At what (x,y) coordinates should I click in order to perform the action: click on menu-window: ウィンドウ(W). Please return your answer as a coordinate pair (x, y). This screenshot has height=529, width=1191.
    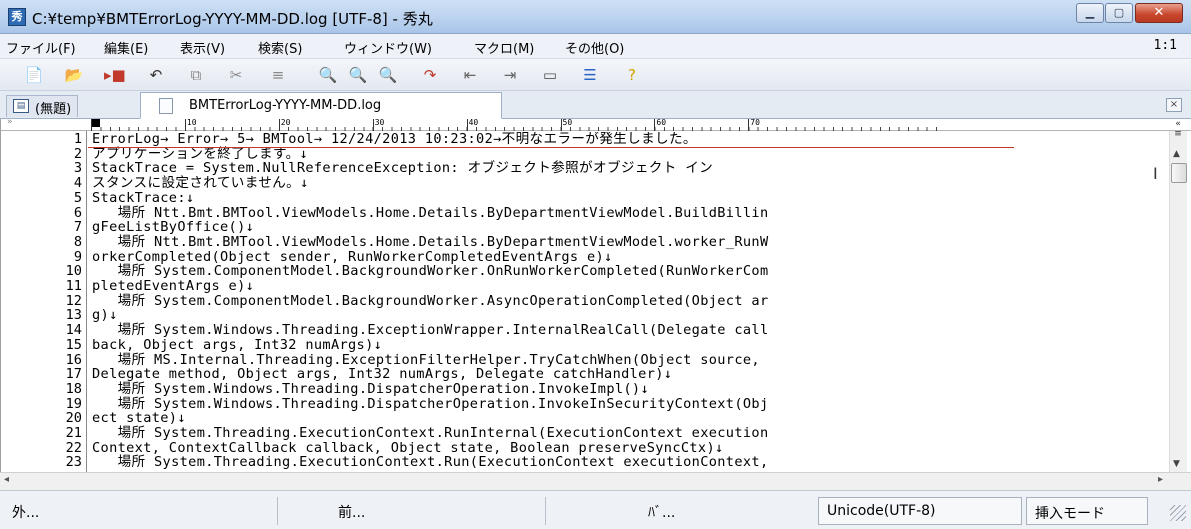
    Looking at the image, I should click on (388, 47).